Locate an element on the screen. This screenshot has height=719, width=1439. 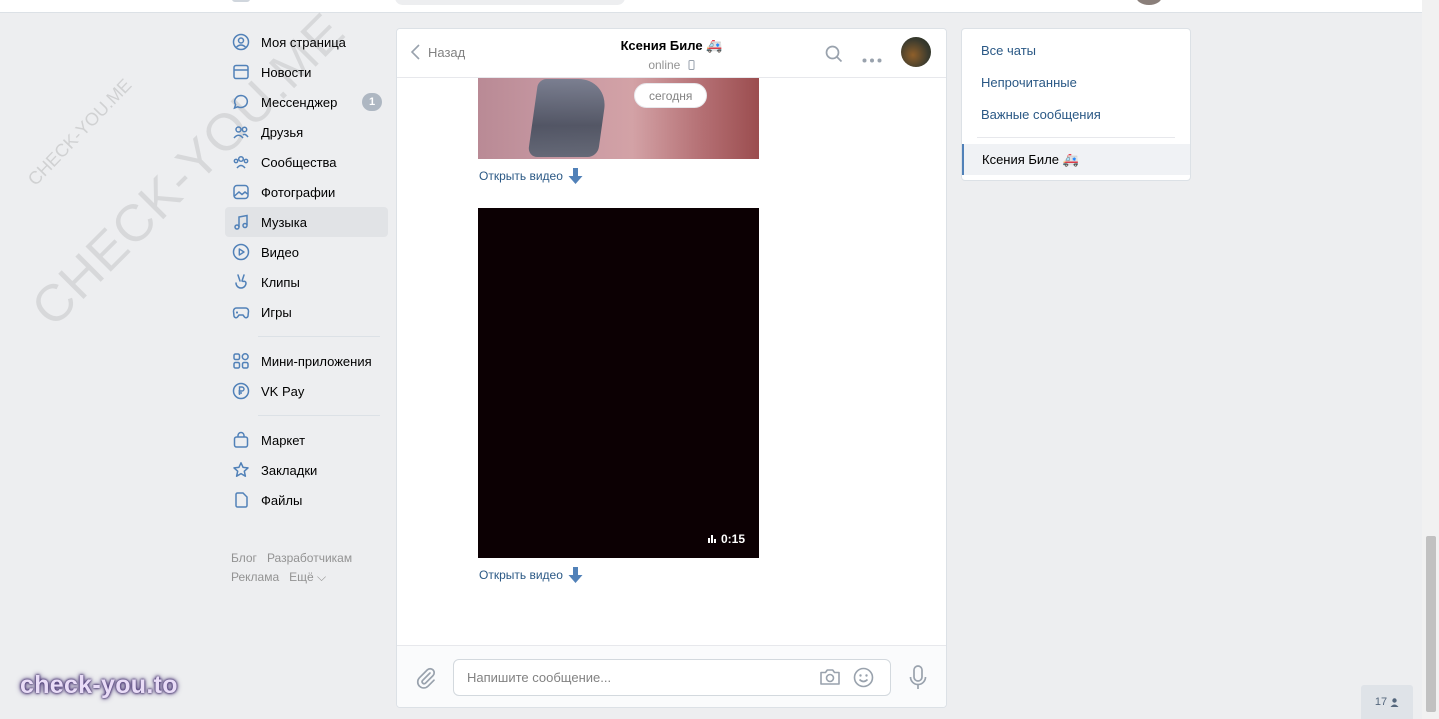
nav-item-user-circle: Моя страница is located at coordinates (306, 42).